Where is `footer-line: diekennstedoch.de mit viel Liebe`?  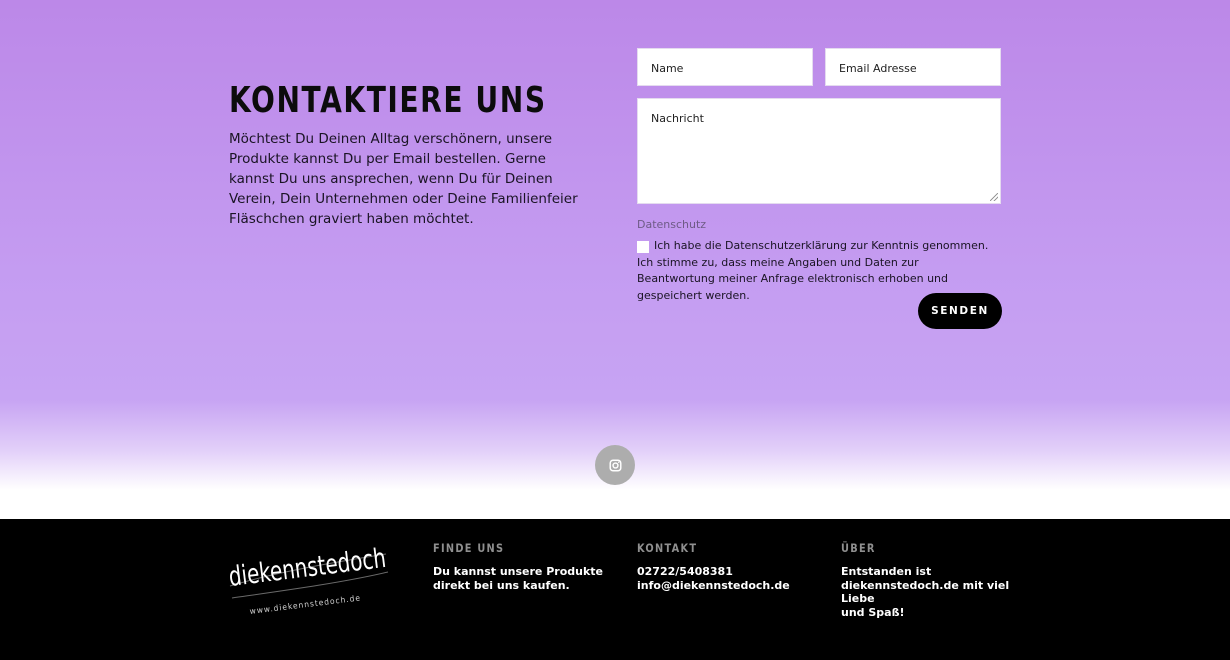 footer-line: diekennstedoch.de mit viel Liebe is located at coordinates (925, 592).